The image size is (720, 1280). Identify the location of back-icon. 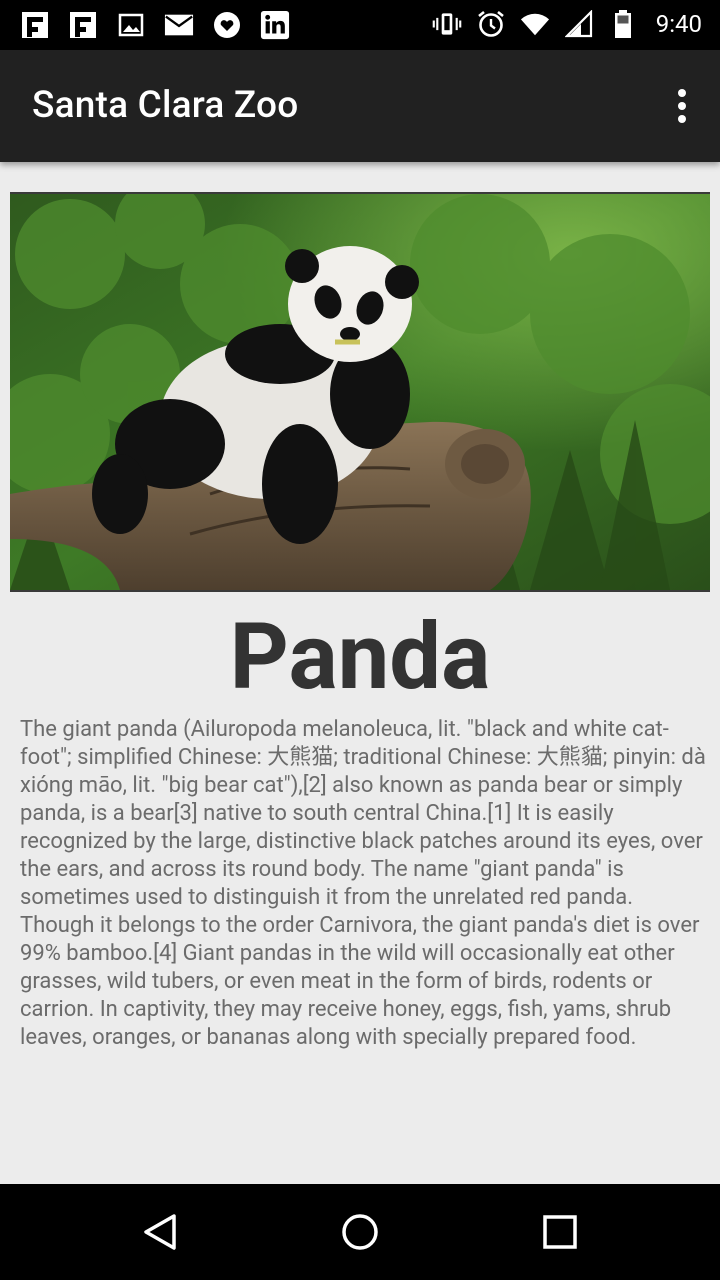
(160, 1232).